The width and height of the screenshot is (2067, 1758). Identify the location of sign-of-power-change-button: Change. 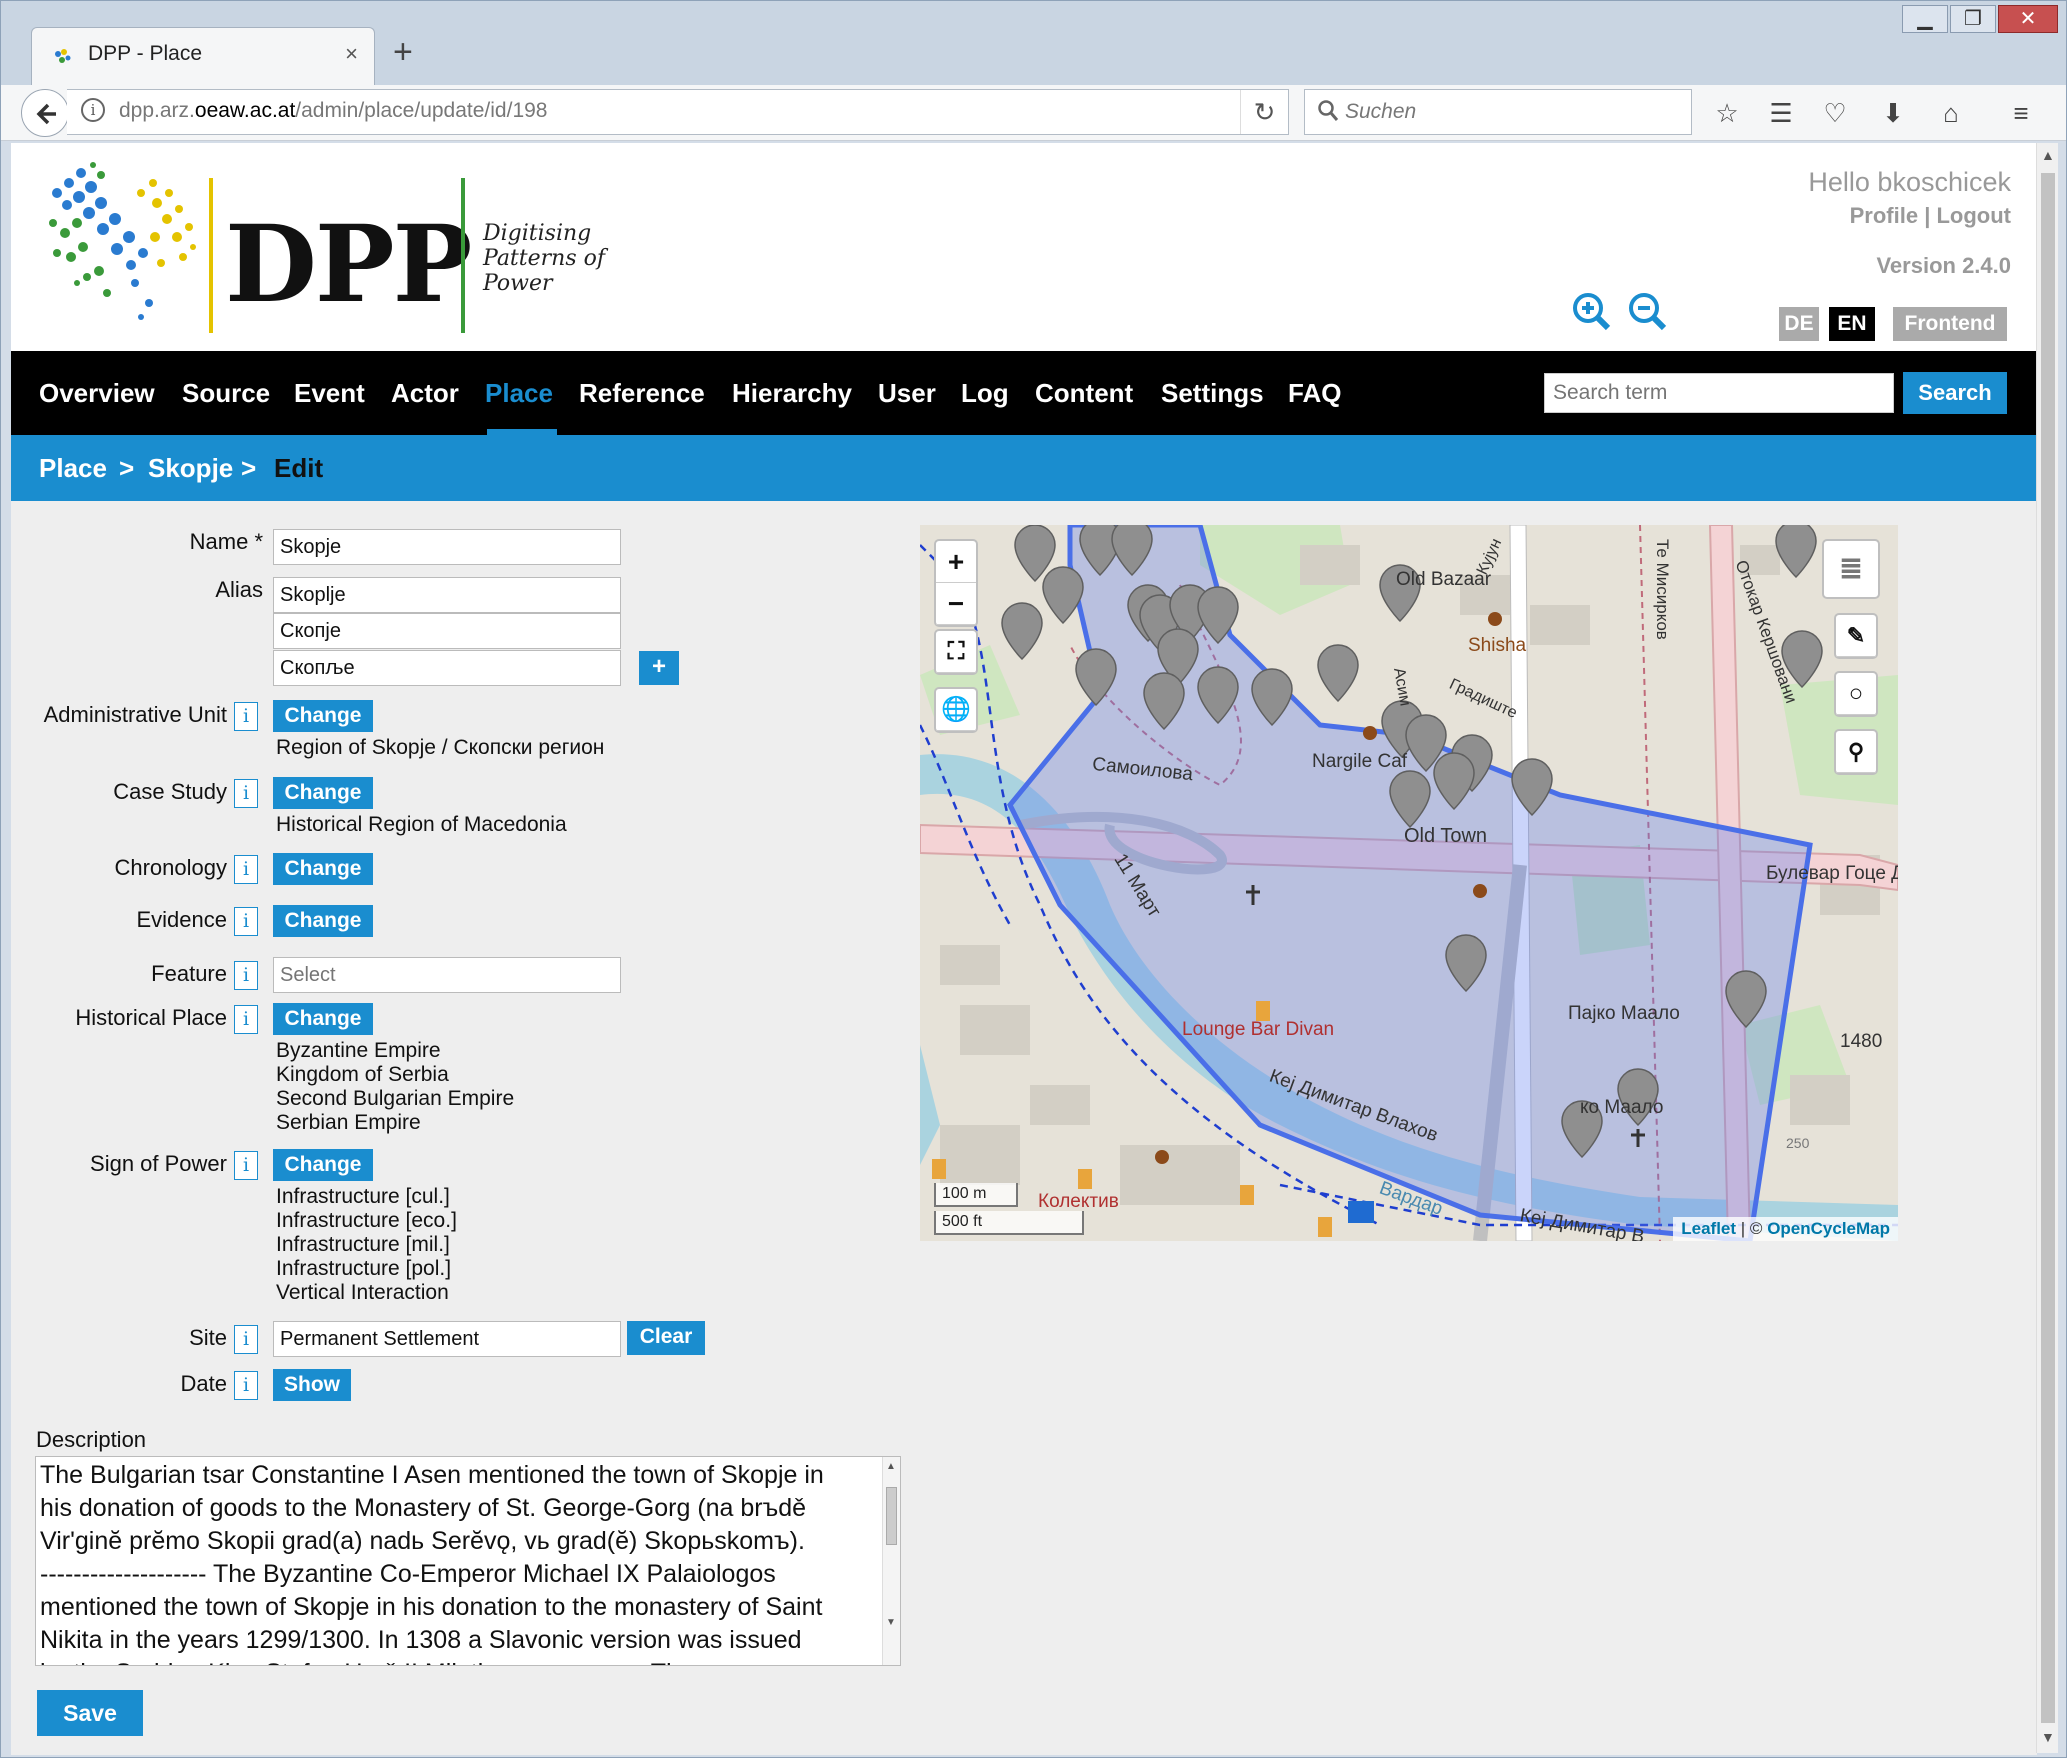
(323, 1165).